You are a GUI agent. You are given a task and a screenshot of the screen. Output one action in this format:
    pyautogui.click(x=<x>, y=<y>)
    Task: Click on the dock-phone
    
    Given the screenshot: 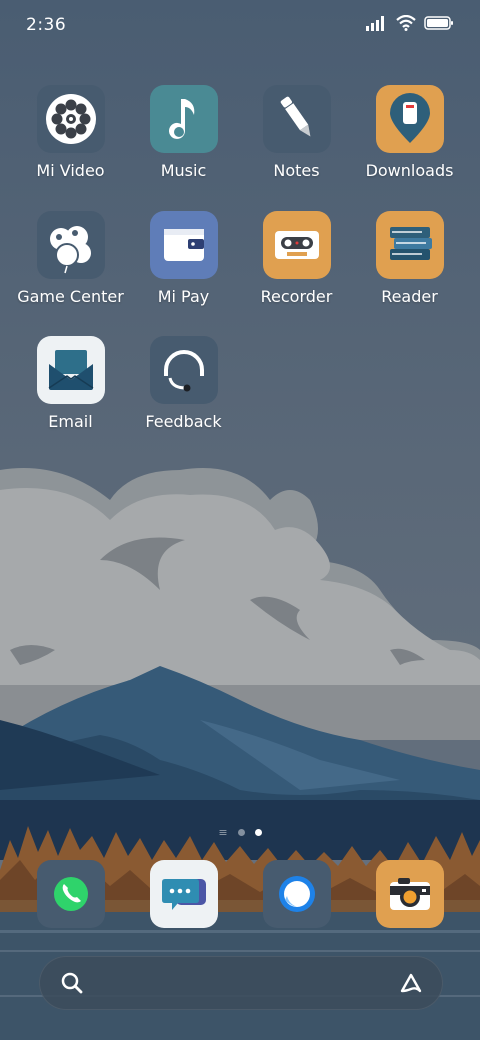 What is the action you would take?
    pyautogui.click(x=71, y=894)
    